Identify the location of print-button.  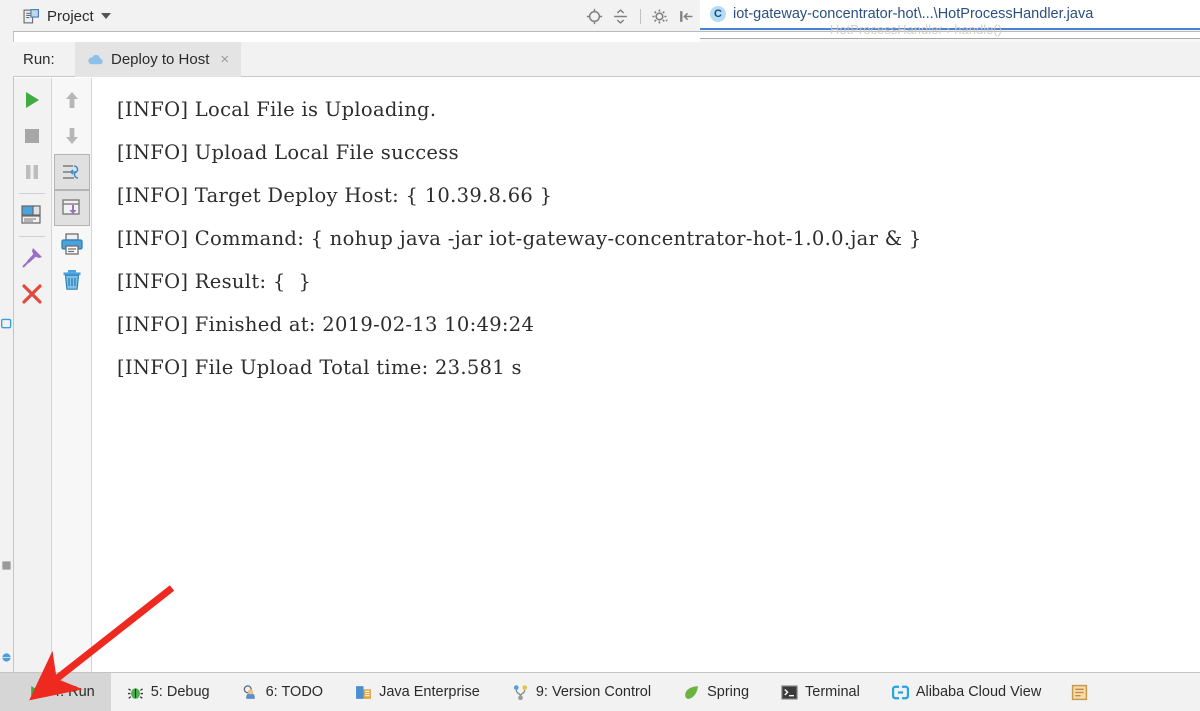
(72, 244).